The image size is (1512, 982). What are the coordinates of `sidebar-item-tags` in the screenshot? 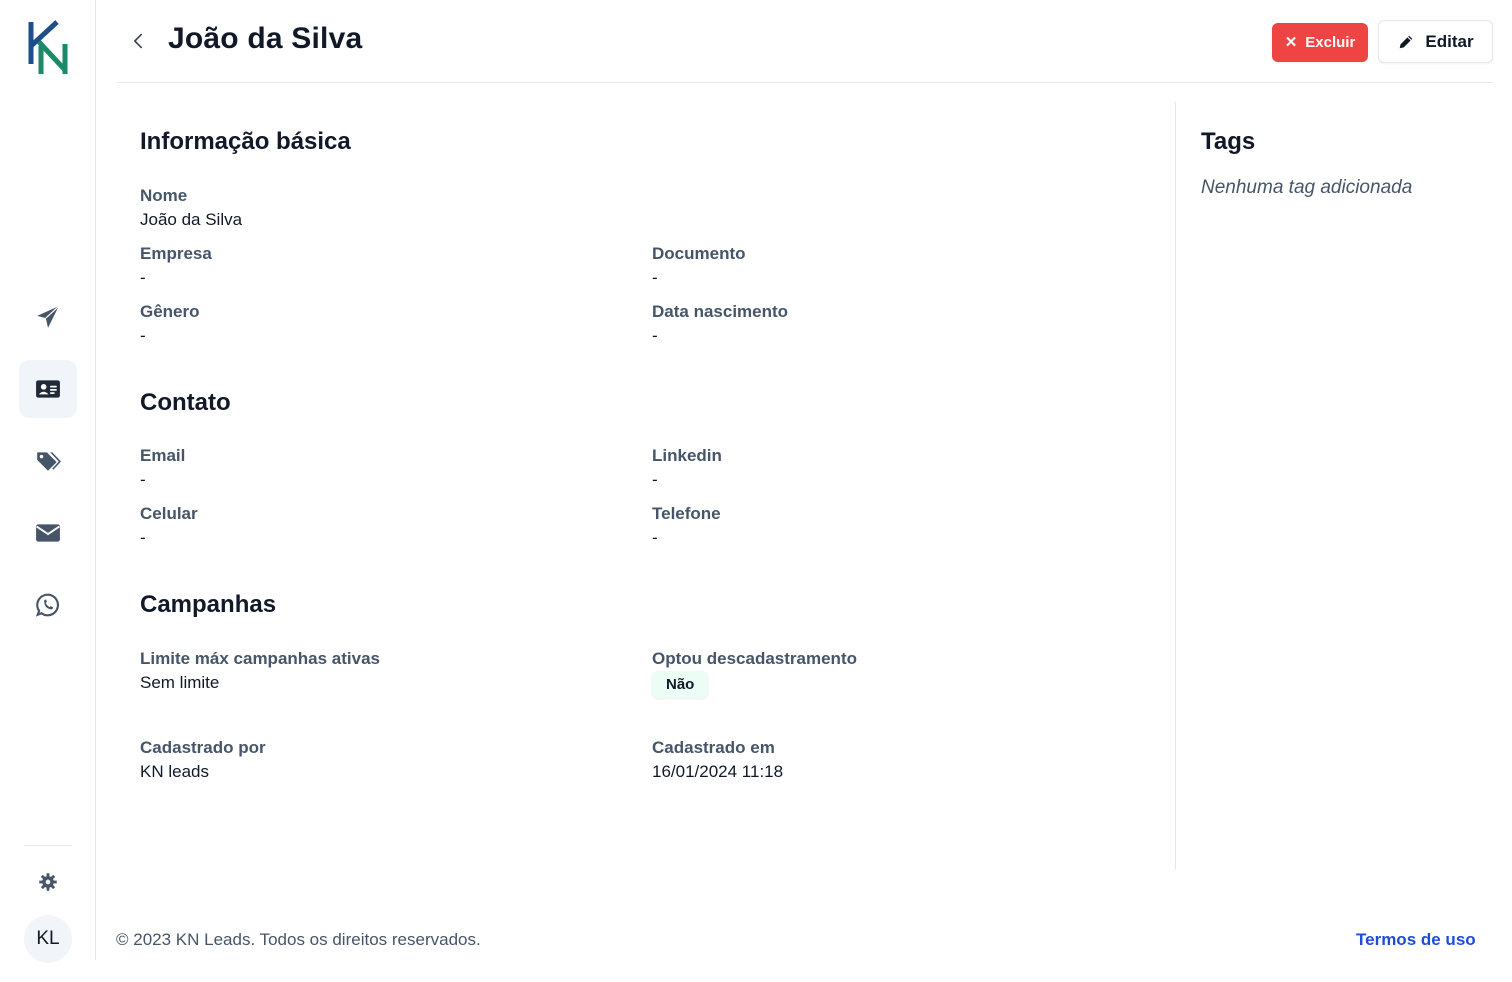 It's located at (48, 461).